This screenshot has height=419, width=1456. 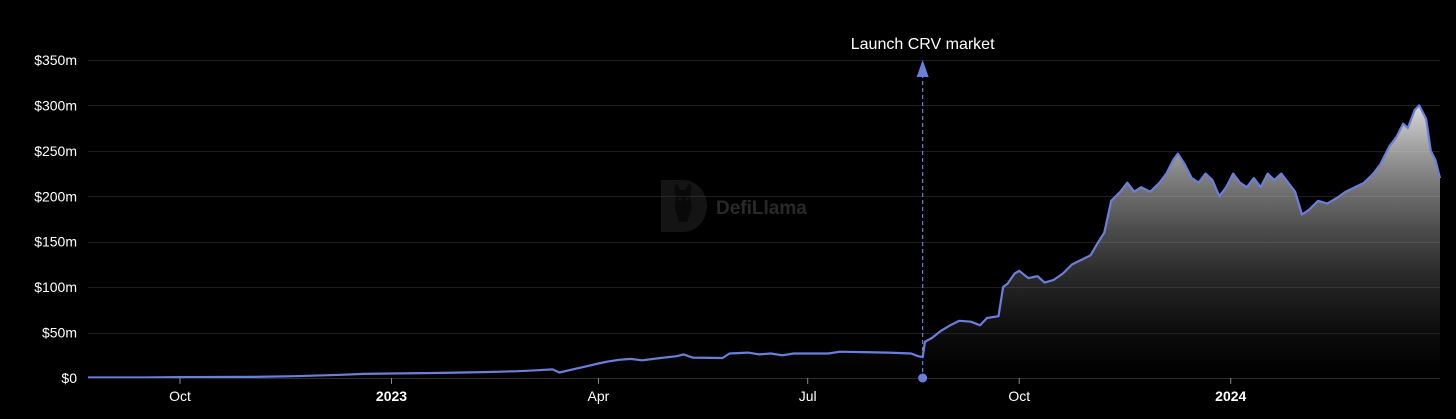 I want to click on y-tick-label: $50m, so click(x=59, y=333).